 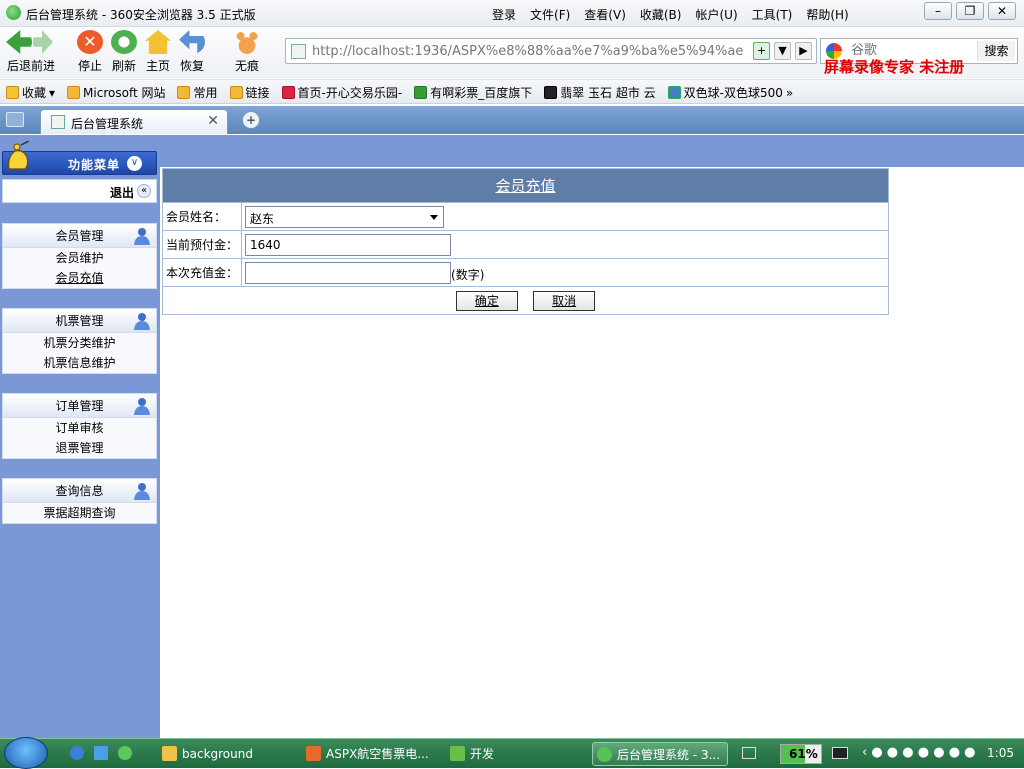 I want to click on keyboard-icon, so click(x=749, y=753).